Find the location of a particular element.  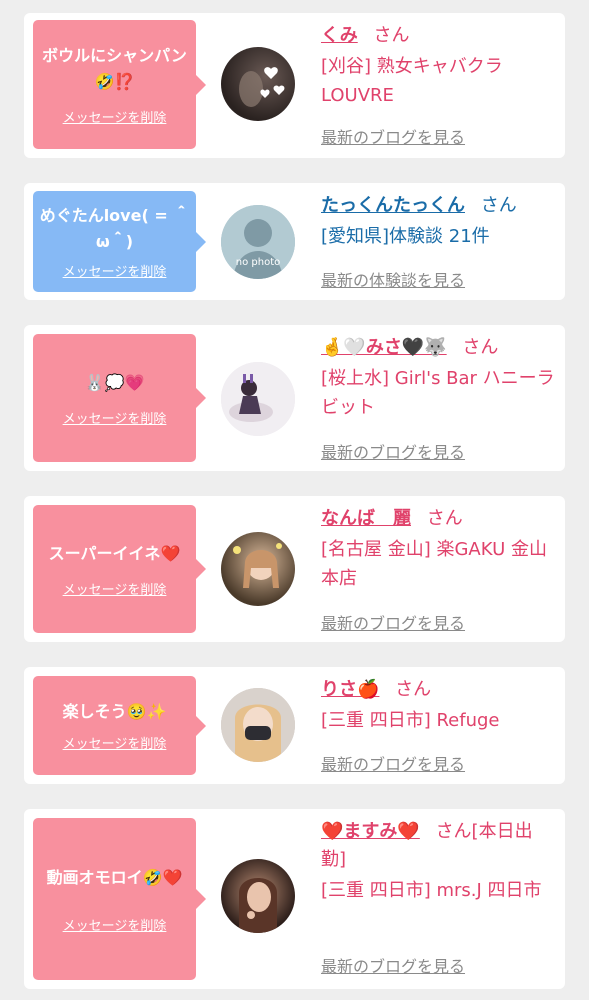

shop-name: [名古屋 金山] 楽GAKU 金山本店 is located at coordinates (434, 564).